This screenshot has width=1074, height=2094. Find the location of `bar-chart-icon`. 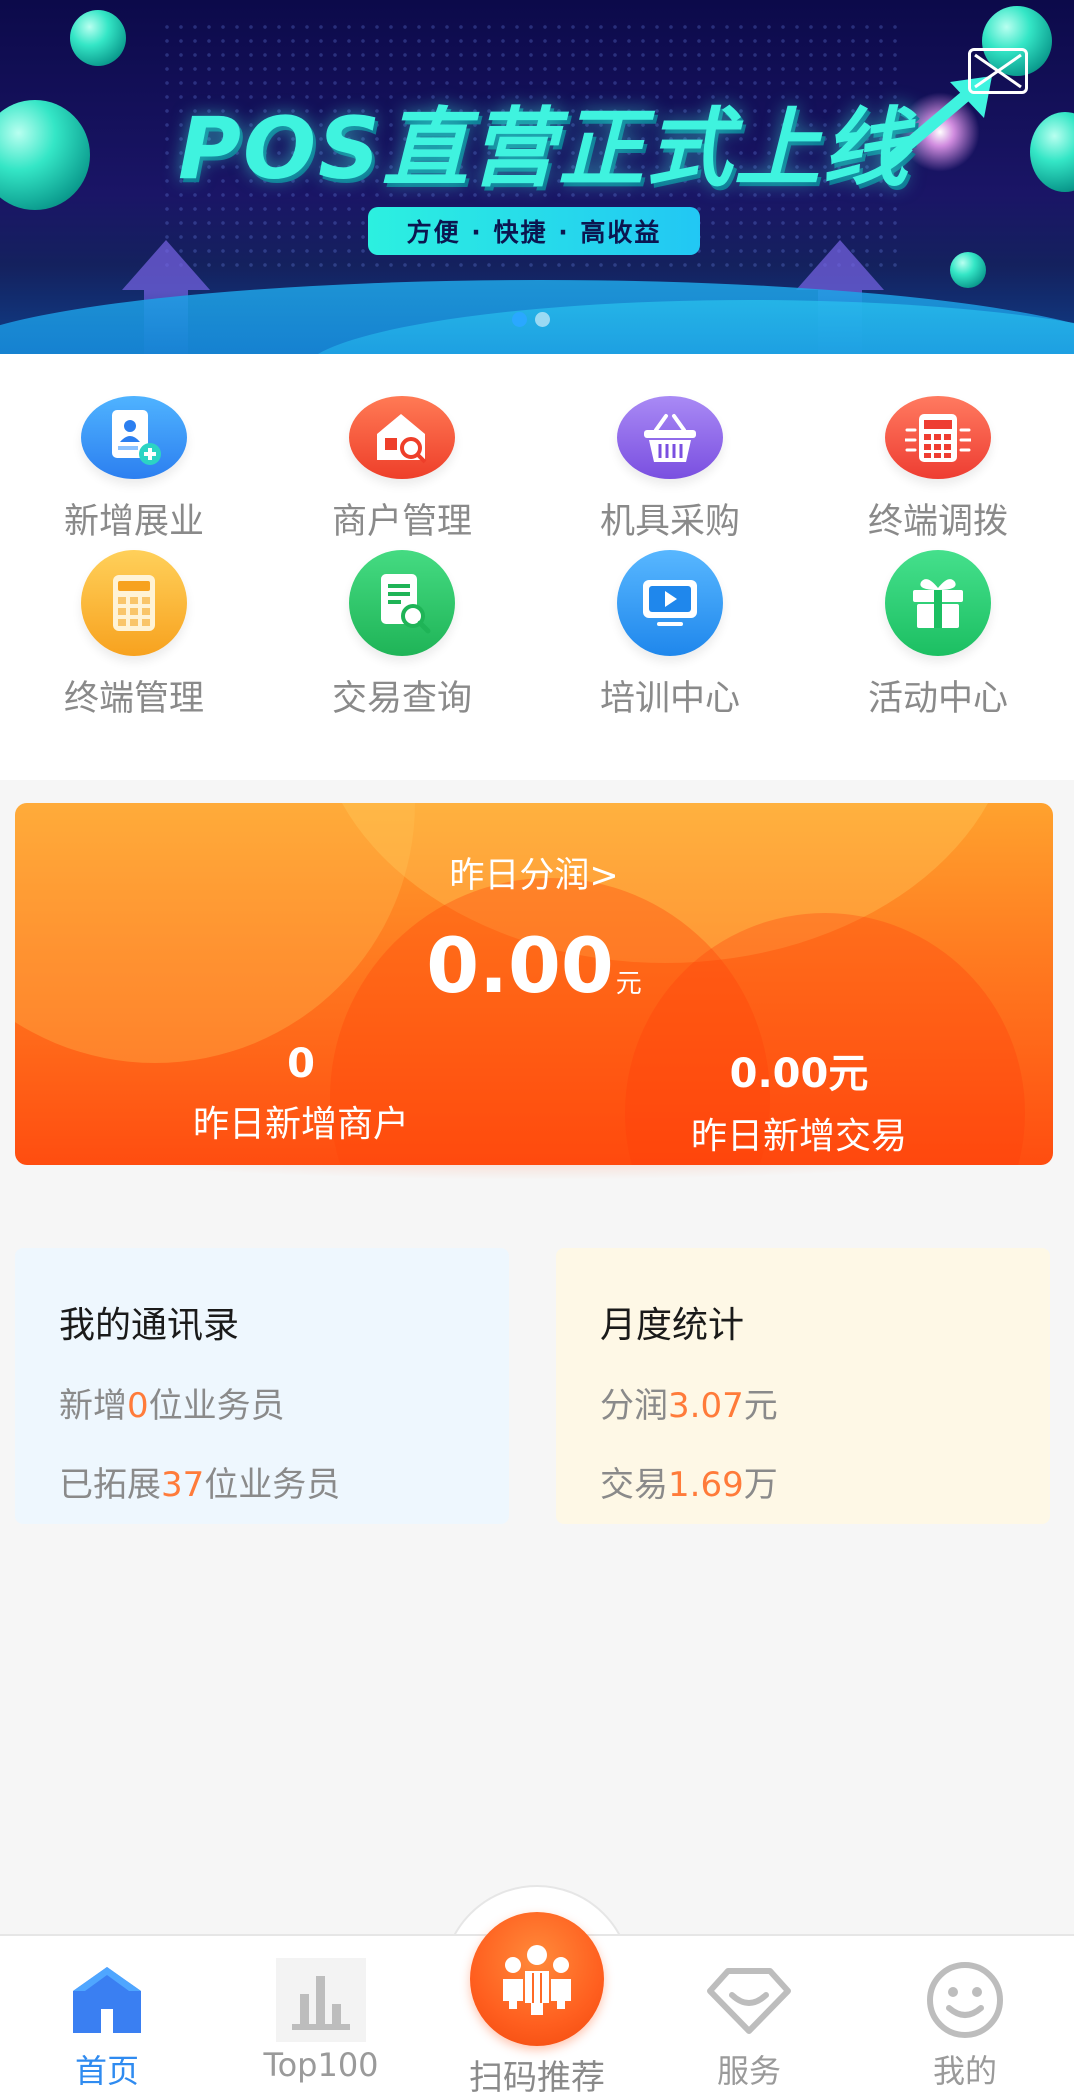

bar-chart-icon is located at coordinates (321, 2000).